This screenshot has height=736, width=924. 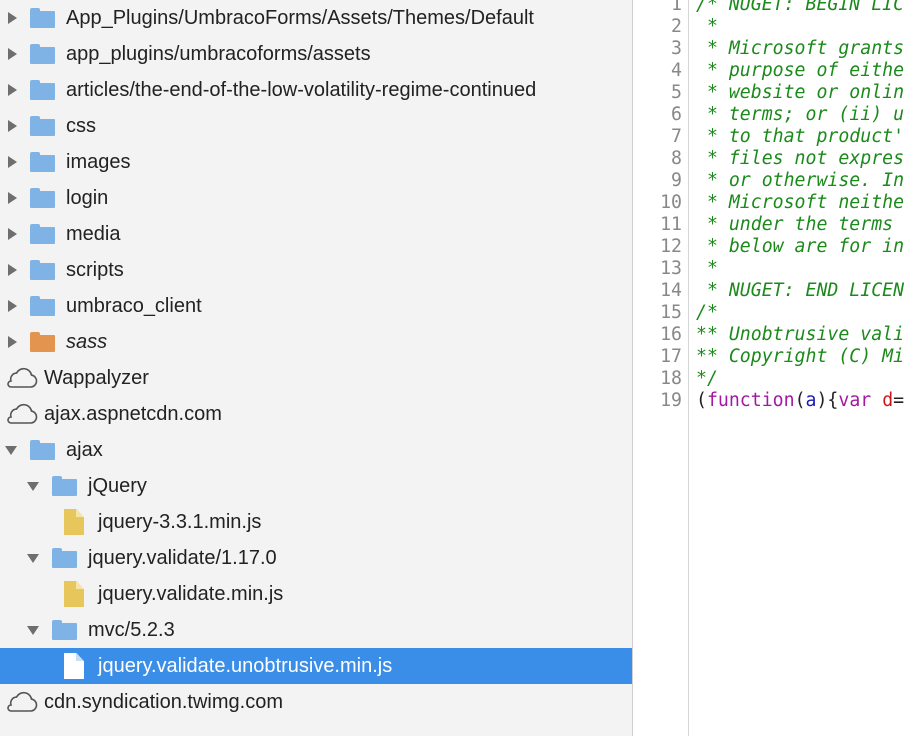 What do you see at coordinates (316, 594) in the screenshot?
I see `tree-item-file: jquery.validate.min.js` at bounding box center [316, 594].